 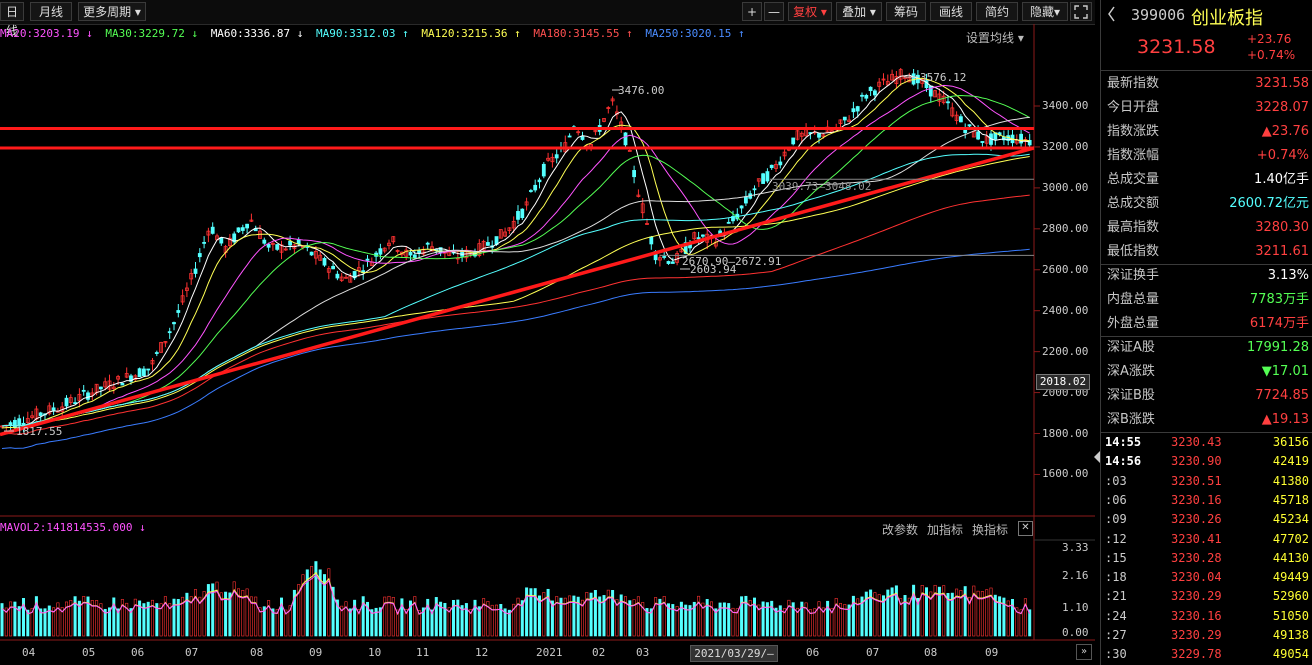 I want to click on tick-volume: 49138, so click(x=1290, y=635).